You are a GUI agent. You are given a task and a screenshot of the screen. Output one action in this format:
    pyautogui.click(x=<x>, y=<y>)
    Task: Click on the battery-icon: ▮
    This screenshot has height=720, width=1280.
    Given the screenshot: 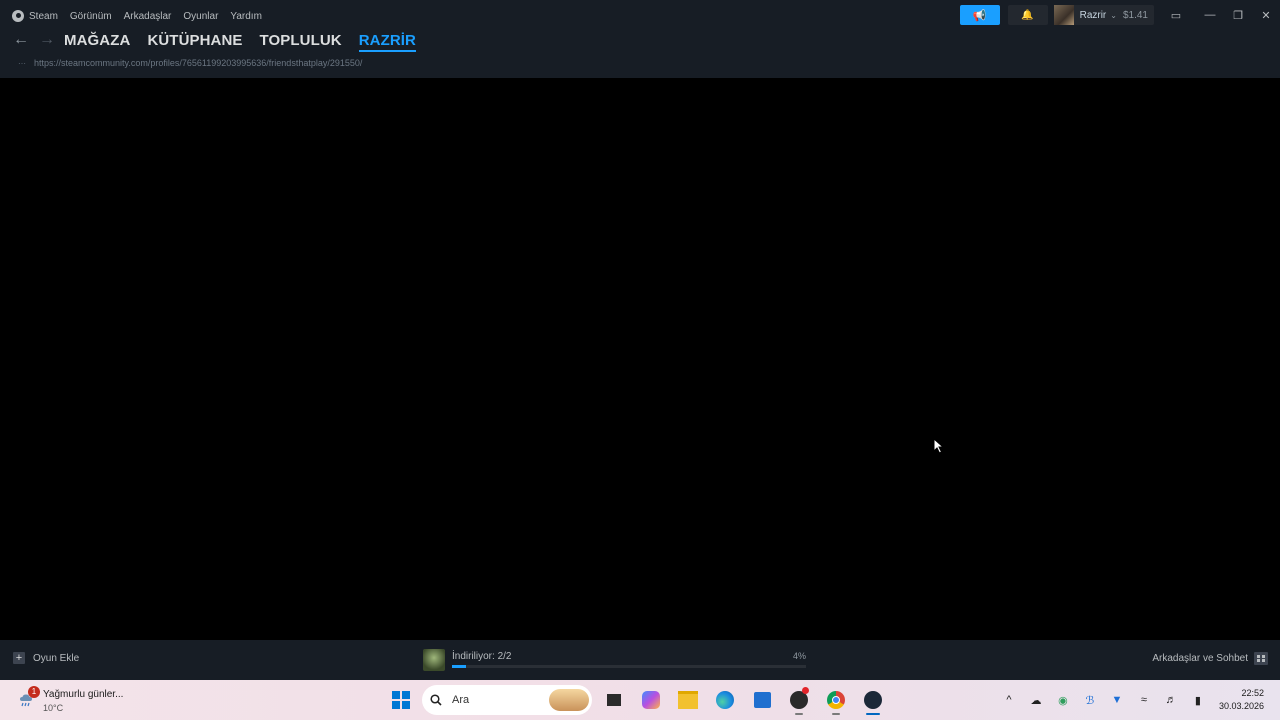 What is the action you would take?
    pyautogui.click(x=1198, y=700)
    